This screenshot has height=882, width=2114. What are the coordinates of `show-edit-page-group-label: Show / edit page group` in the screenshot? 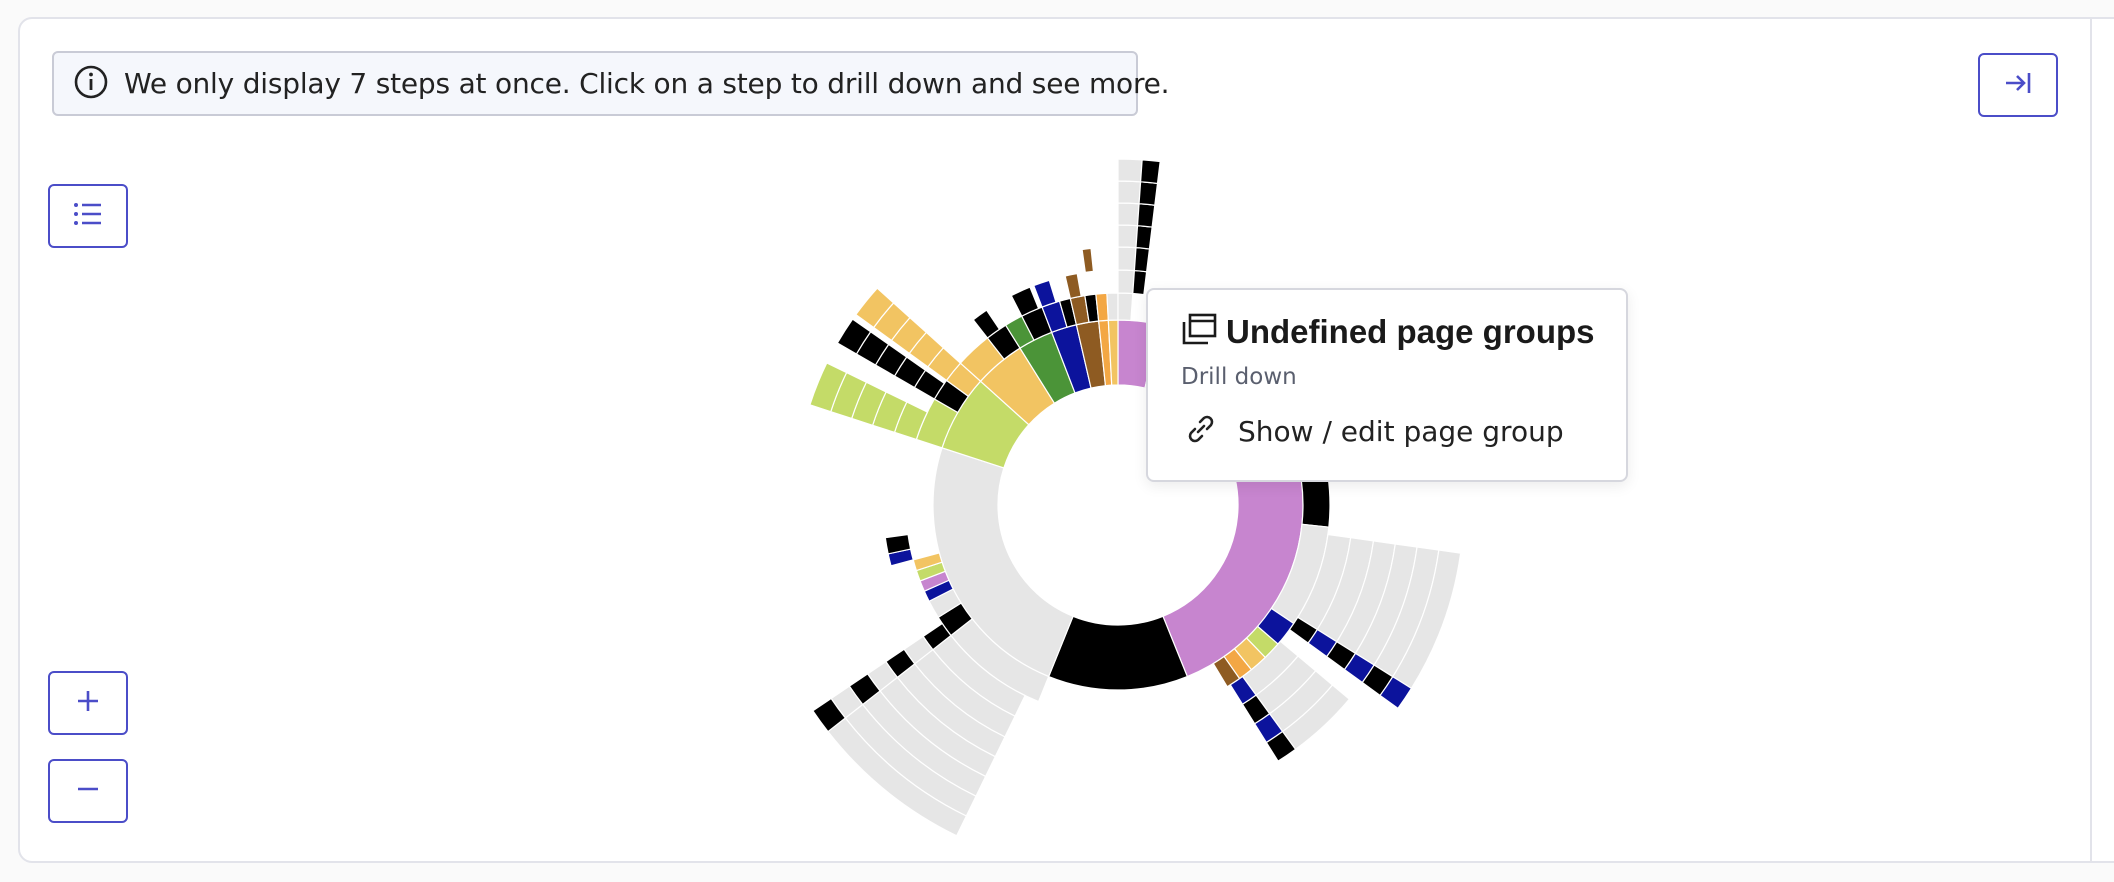 It's located at (1401, 431).